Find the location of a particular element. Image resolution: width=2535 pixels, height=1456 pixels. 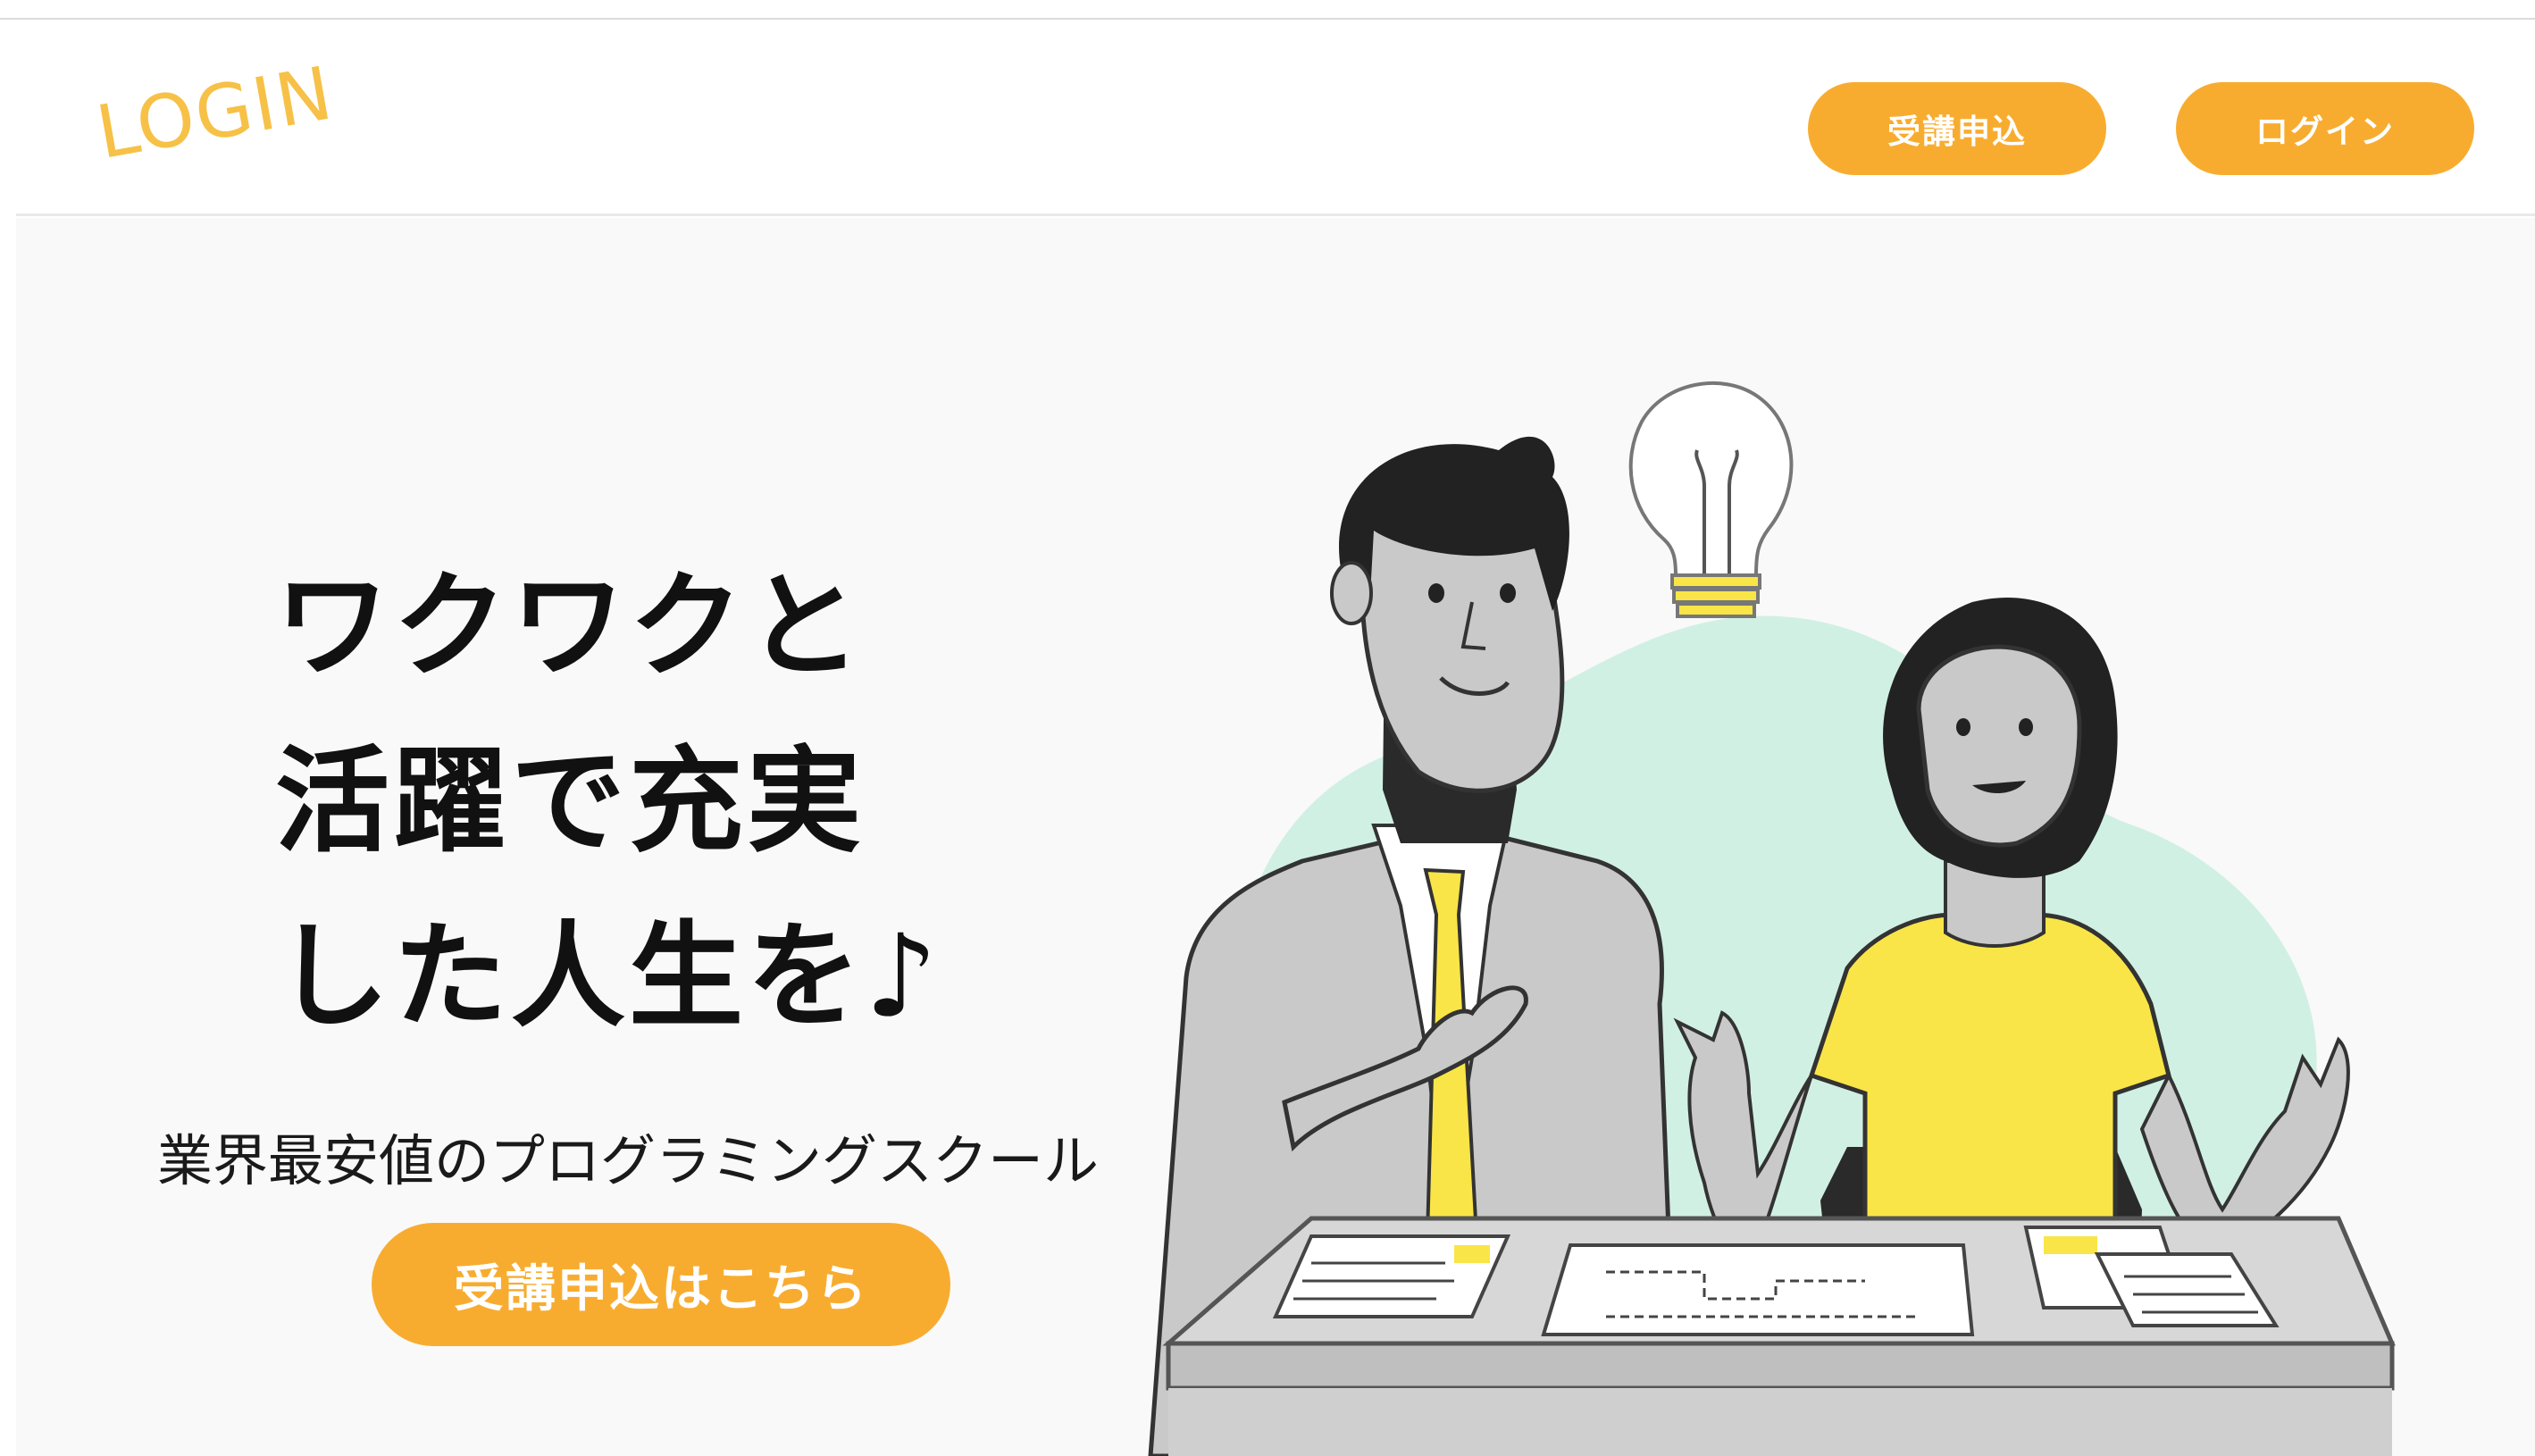

headline-line-1: ワクワクと is located at coordinates (570, 626).